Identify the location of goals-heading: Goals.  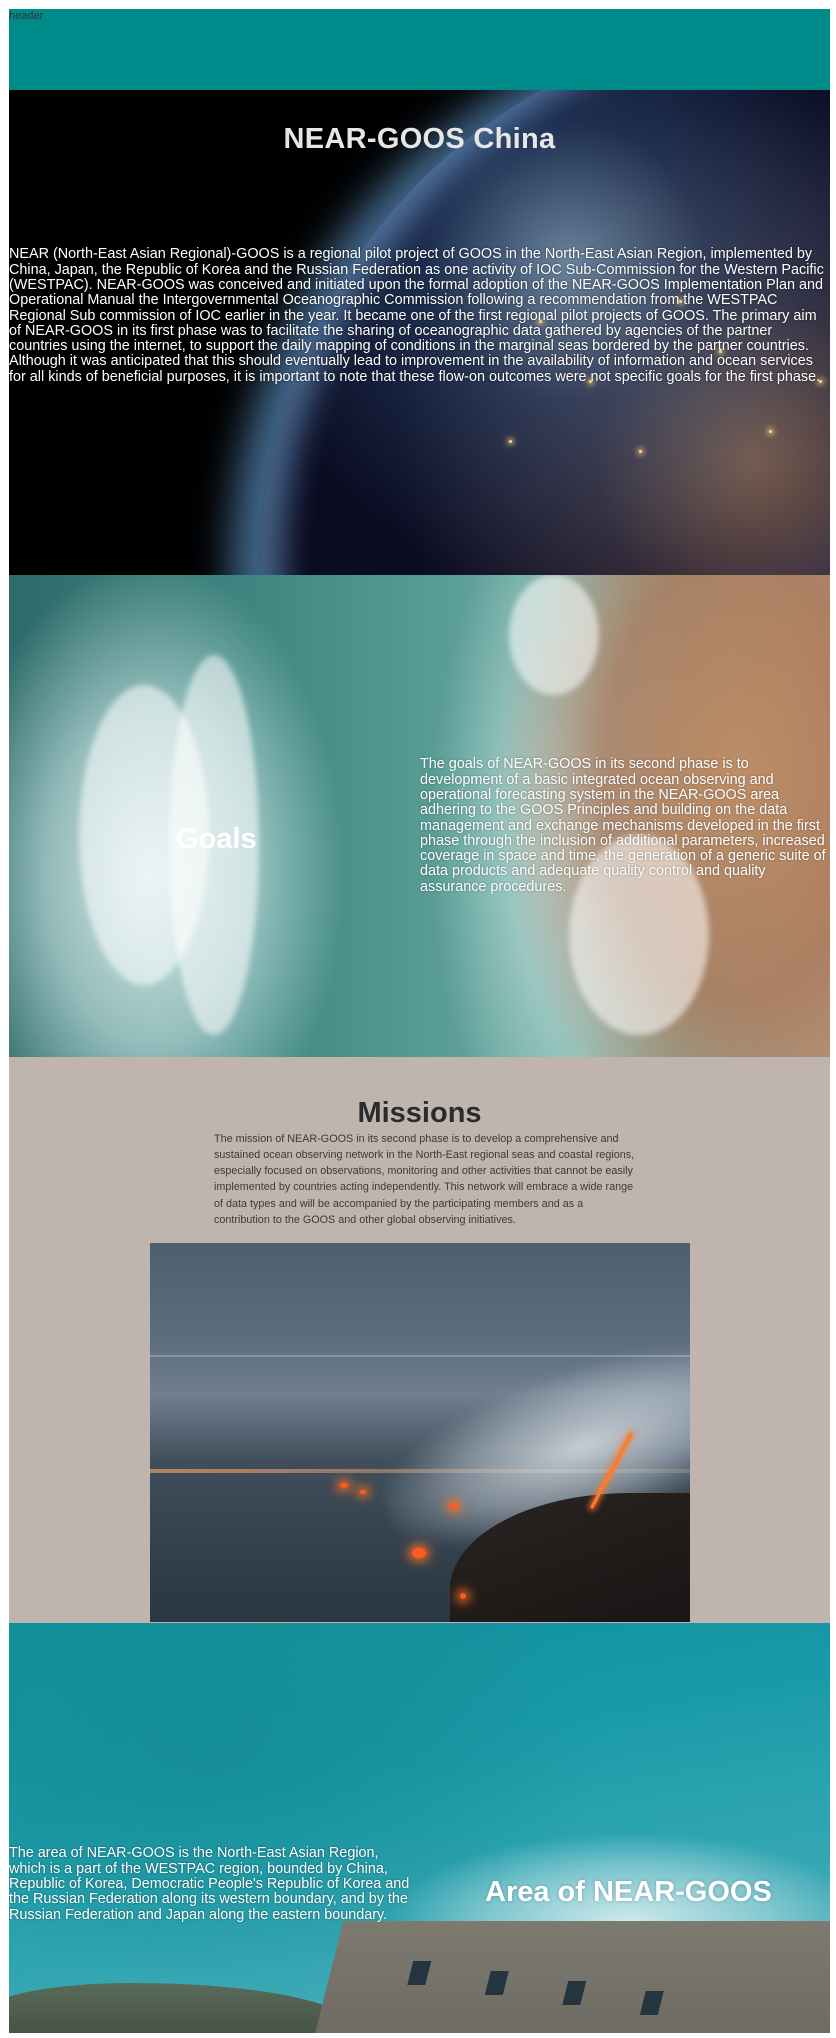
(216, 839).